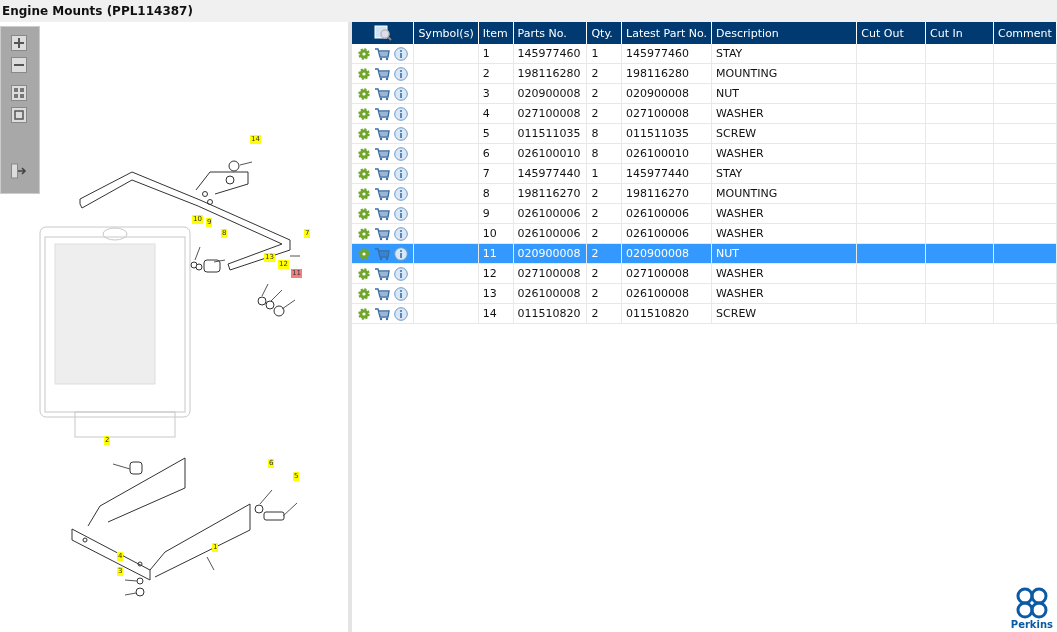  What do you see at coordinates (704, 113) in the screenshot?
I see `parts-row: 4 027100008 2 027100008 WASHER` at bounding box center [704, 113].